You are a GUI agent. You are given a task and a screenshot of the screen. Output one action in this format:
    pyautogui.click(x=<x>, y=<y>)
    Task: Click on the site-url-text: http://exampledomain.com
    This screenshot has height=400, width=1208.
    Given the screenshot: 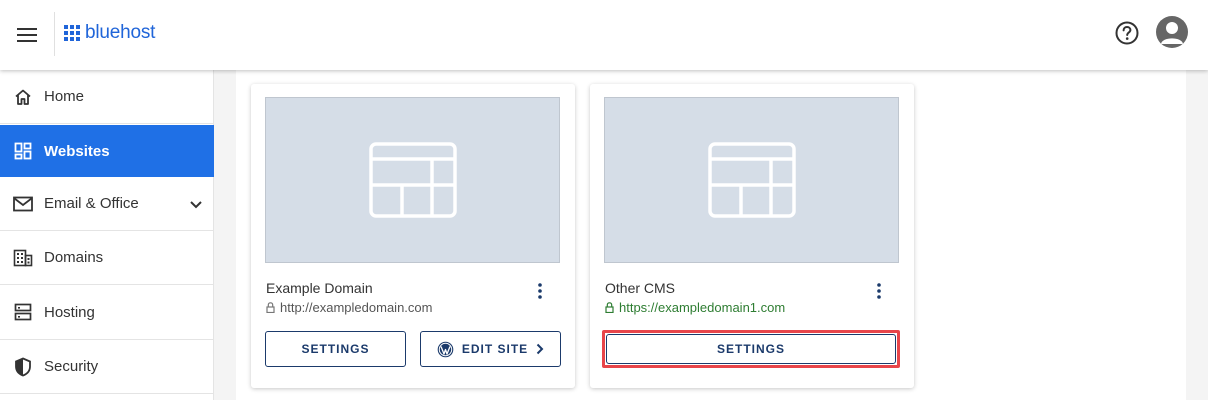 What is the action you would take?
    pyautogui.click(x=356, y=307)
    